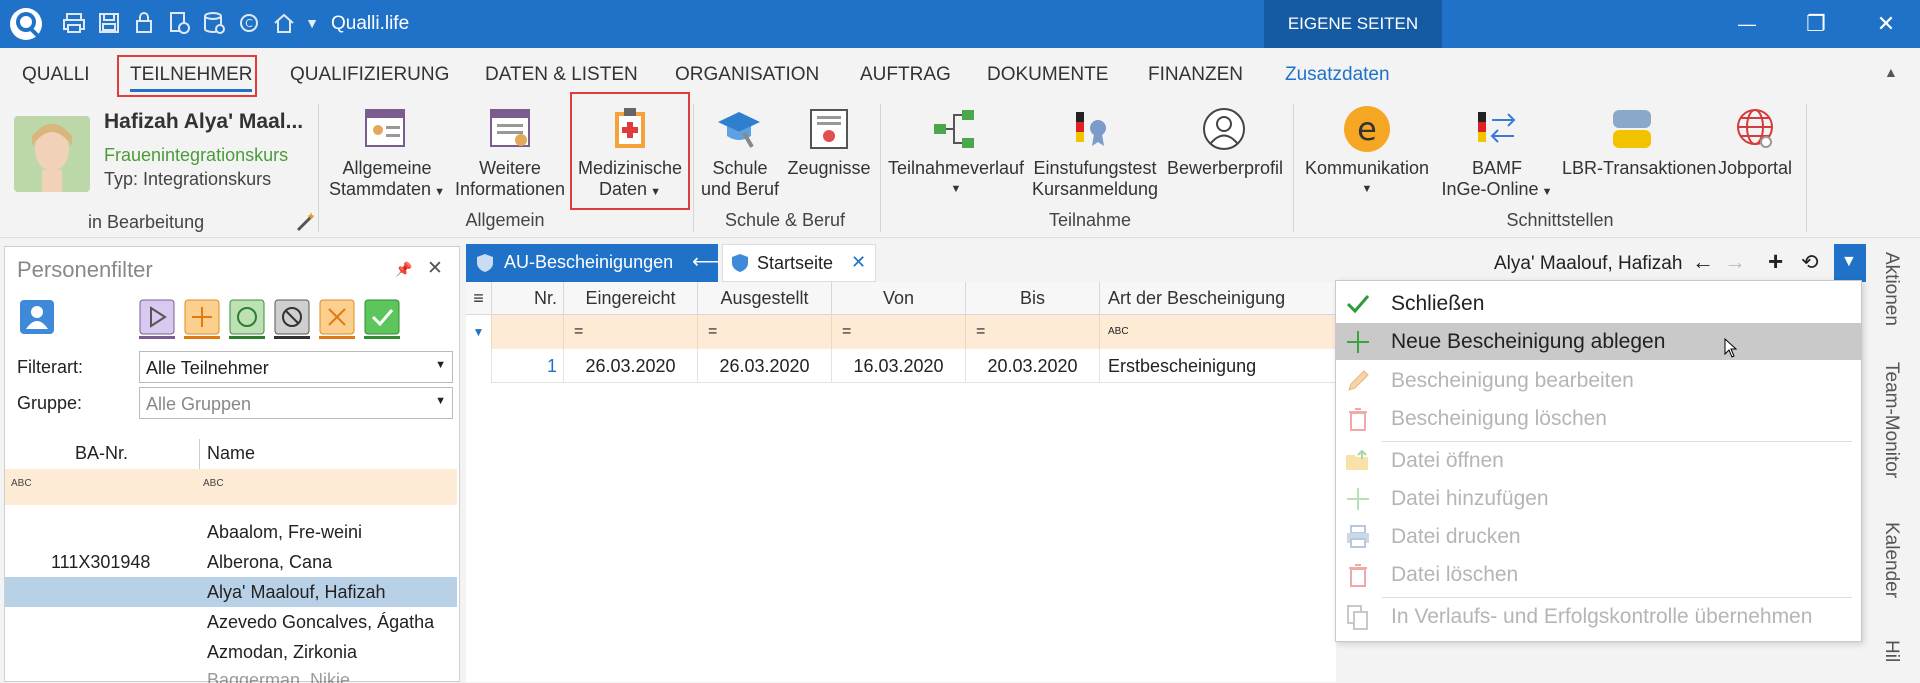 This screenshot has width=1920, height=683. I want to click on column-header-ba-nr: BA-Nr., so click(101, 453).